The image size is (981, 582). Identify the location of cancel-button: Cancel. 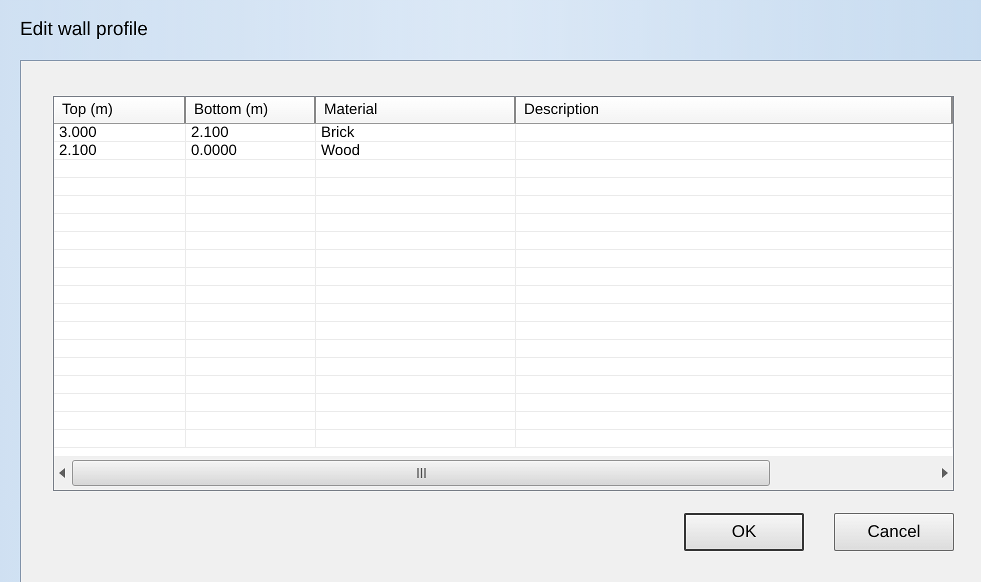
(894, 532).